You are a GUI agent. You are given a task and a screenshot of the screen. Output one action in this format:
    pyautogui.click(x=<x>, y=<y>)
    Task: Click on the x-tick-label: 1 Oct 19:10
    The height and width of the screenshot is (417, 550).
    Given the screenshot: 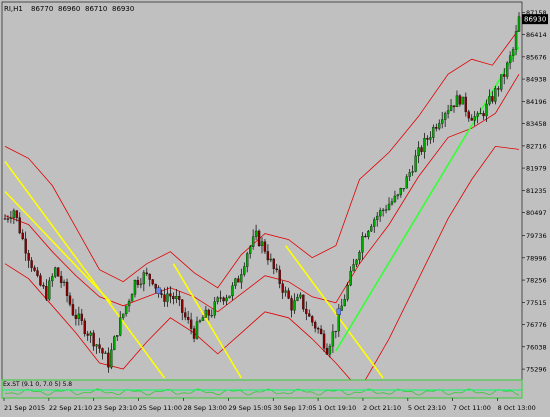 What is the action you would take?
    pyautogui.click(x=337, y=408)
    